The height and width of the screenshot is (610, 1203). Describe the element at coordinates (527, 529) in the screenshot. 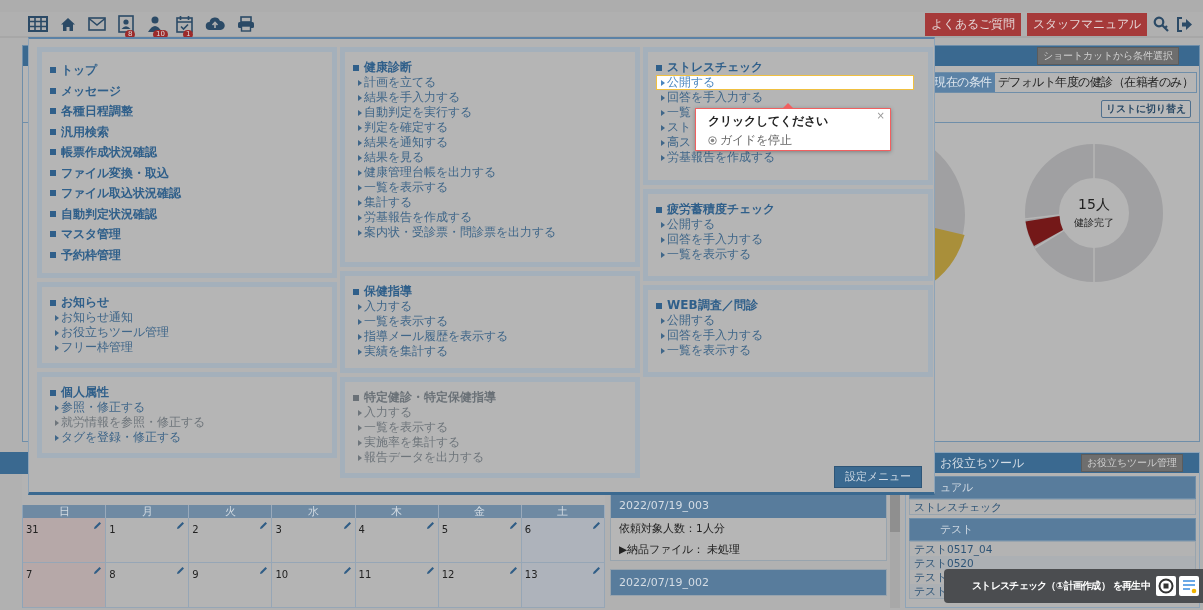

I see `day-number: 6` at that location.